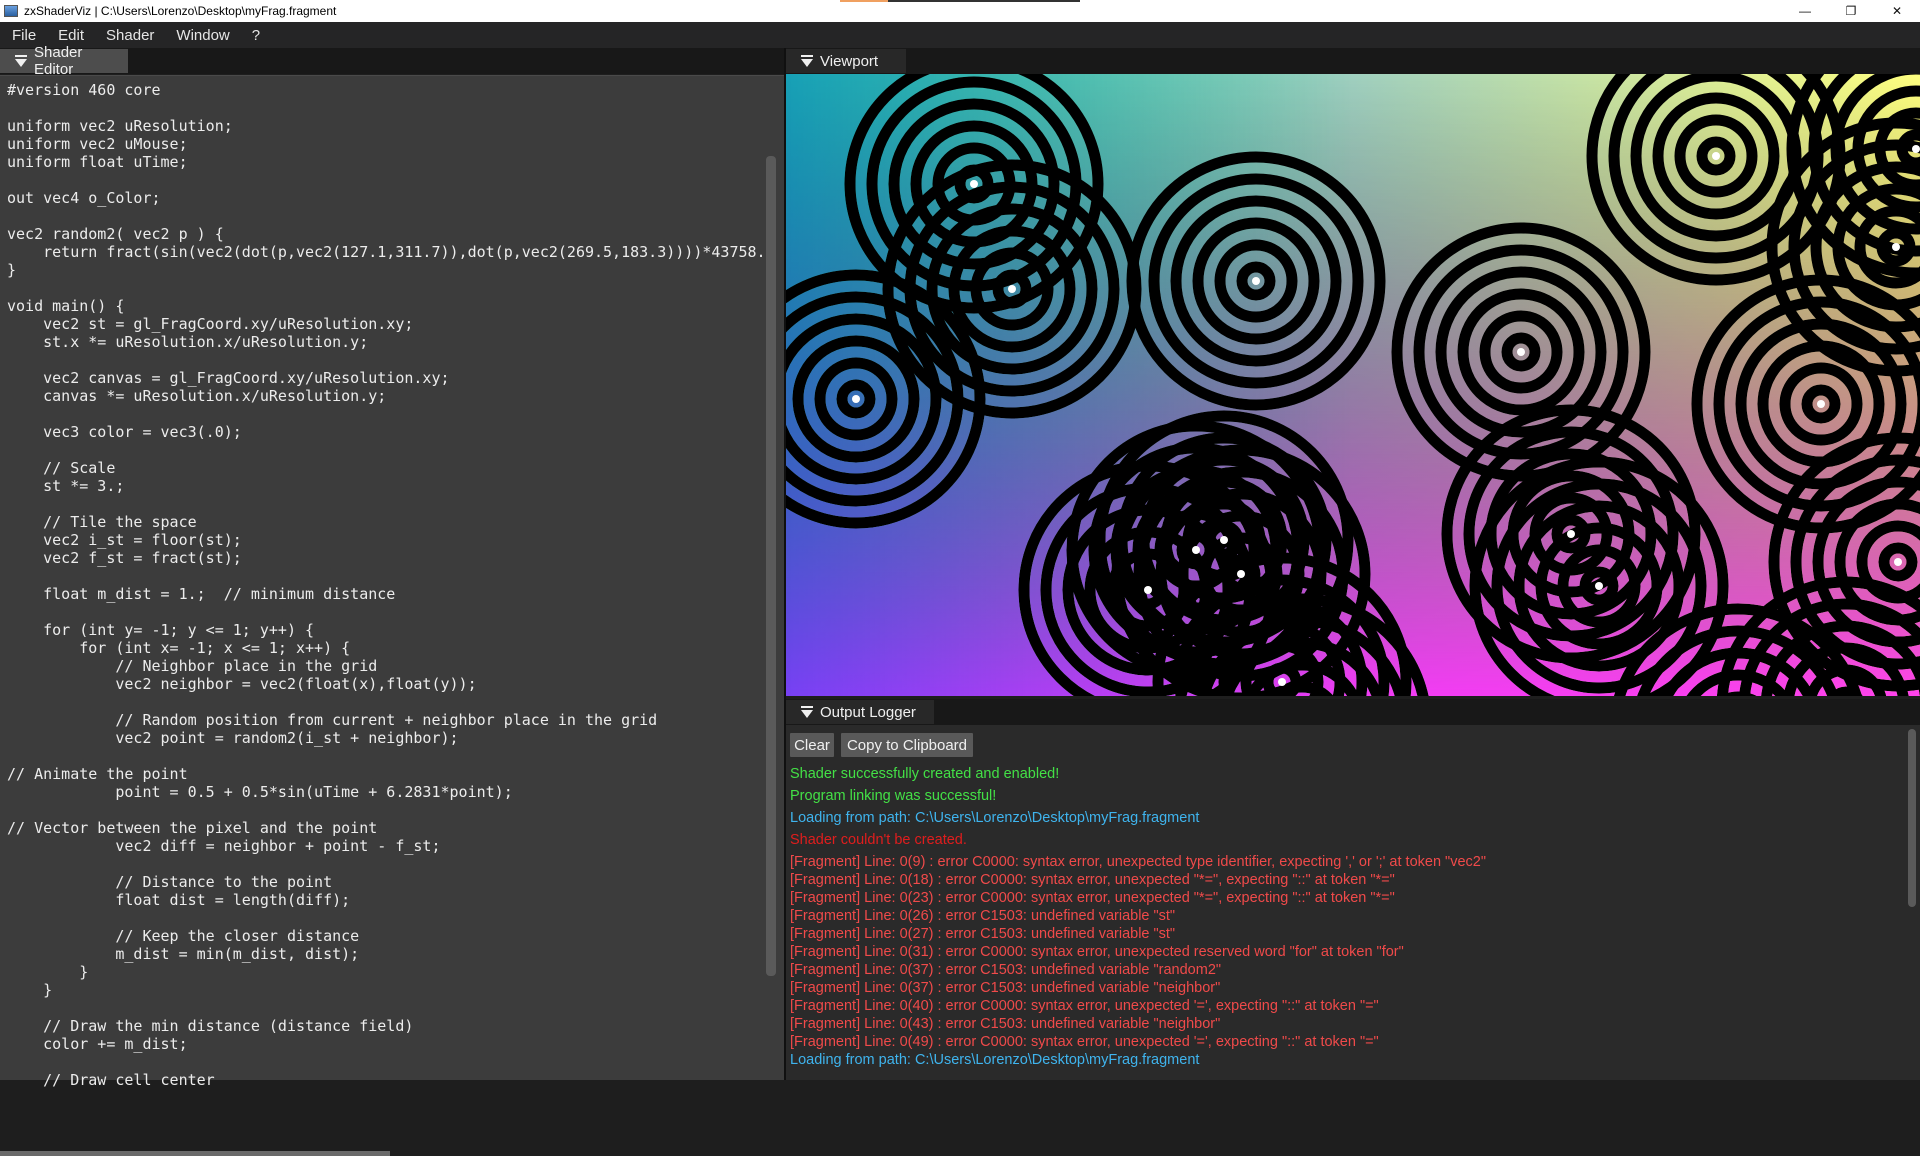 This screenshot has width=1920, height=1156. I want to click on copy-to-clipboard-button: Copy to Clipboard, so click(907, 745).